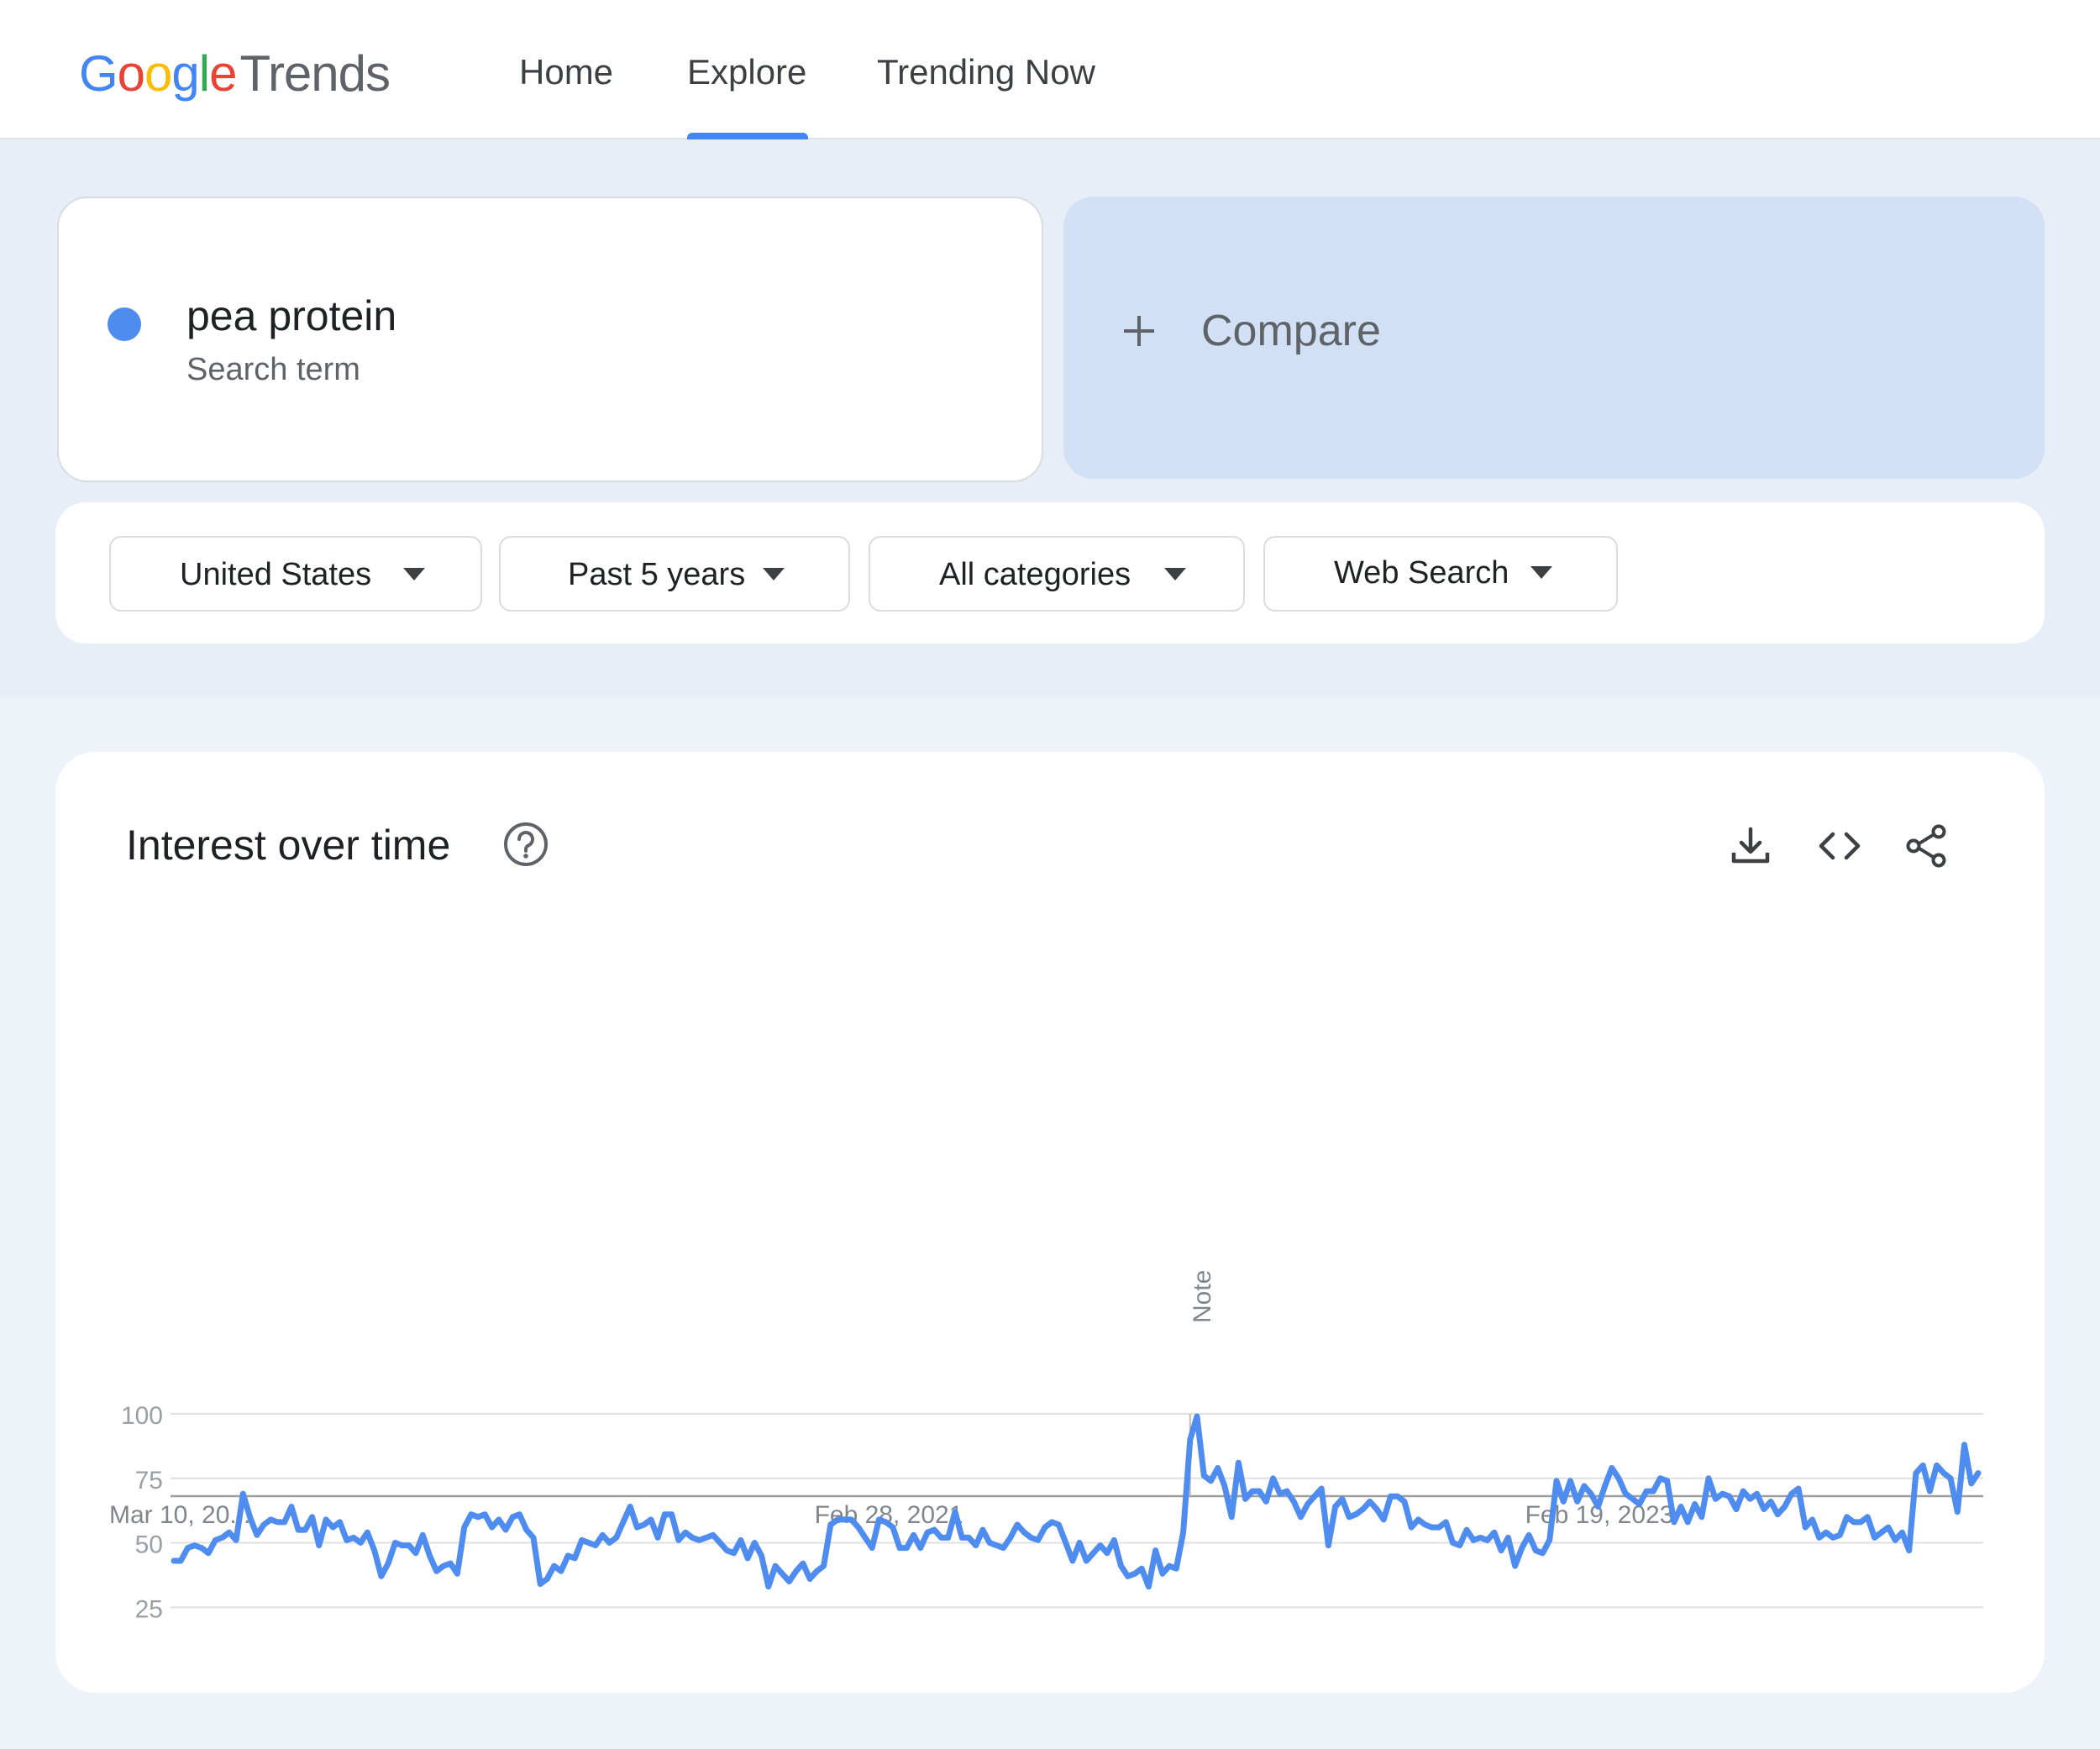 This screenshot has height=1749, width=2100. I want to click on logo-letter: G, so click(98, 74).